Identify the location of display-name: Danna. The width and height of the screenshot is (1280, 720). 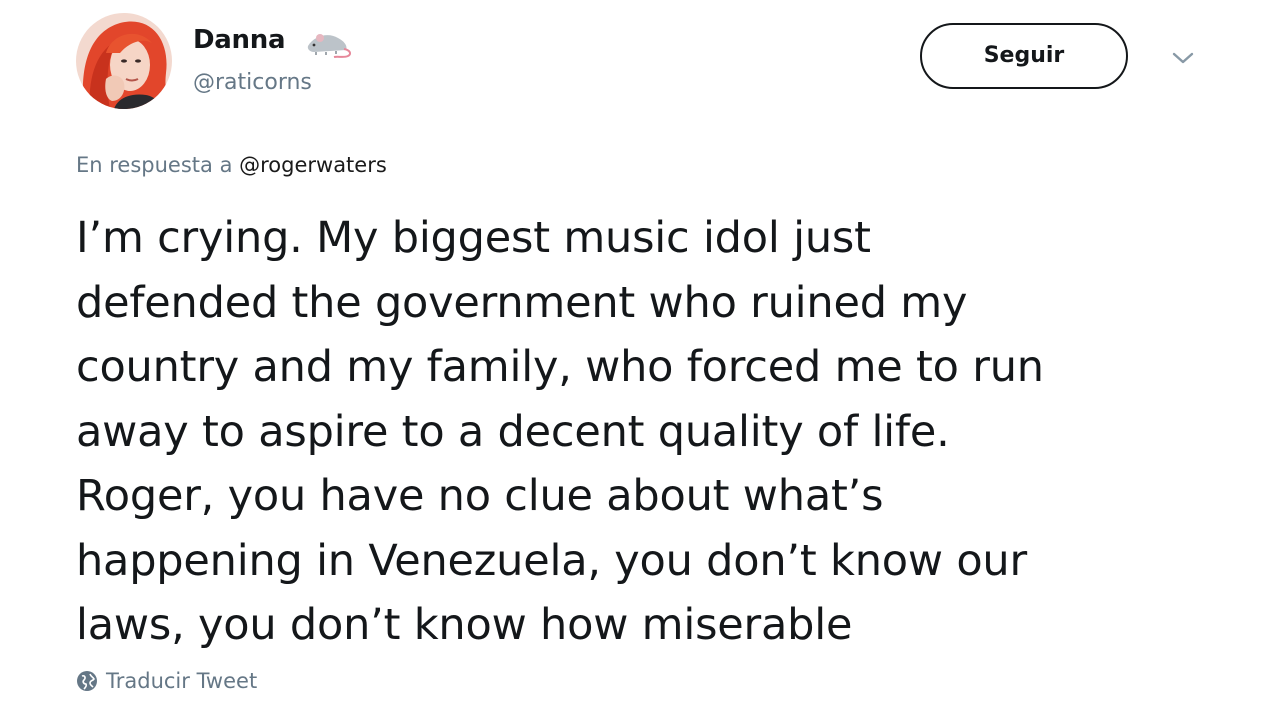
(239, 40).